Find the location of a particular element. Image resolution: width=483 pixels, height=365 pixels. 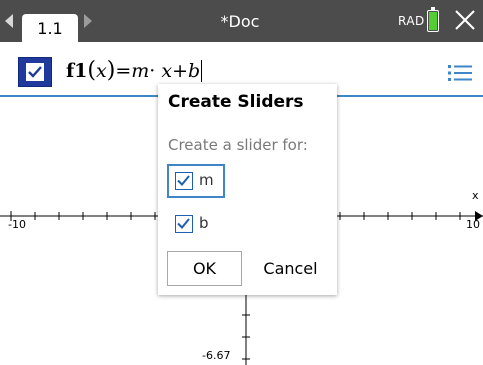

dialog-subtitle: Create a slider for: is located at coordinates (238, 145).